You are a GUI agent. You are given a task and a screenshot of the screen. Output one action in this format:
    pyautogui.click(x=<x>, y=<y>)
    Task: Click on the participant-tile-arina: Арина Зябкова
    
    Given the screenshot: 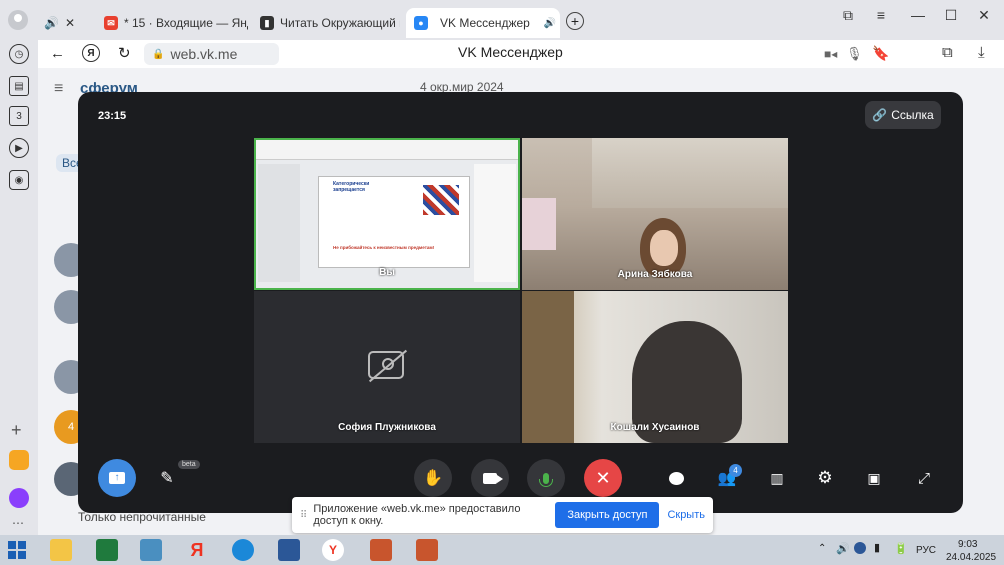 What is the action you would take?
    pyautogui.click(x=655, y=214)
    